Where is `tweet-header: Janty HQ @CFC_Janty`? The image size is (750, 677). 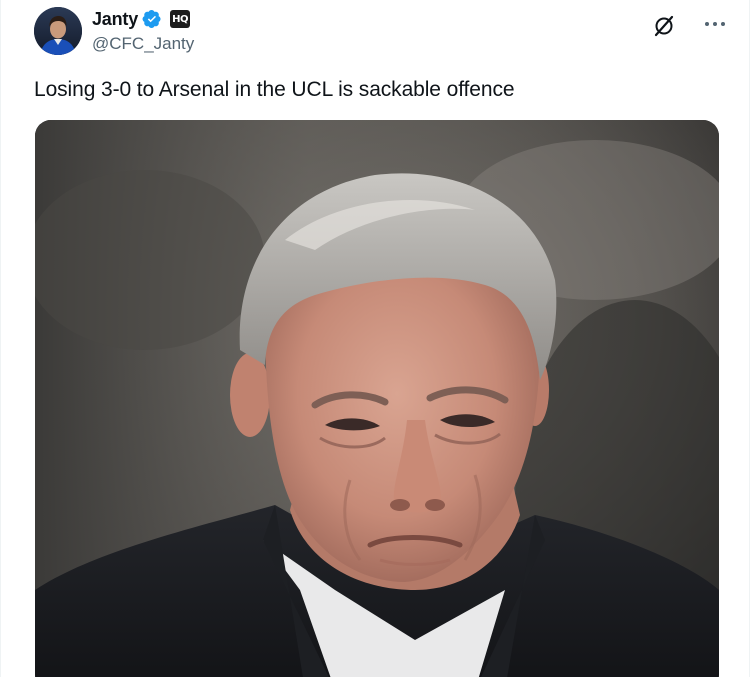
tweet-header: Janty HQ @CFC_Janty is located at coordinates (381, 32).